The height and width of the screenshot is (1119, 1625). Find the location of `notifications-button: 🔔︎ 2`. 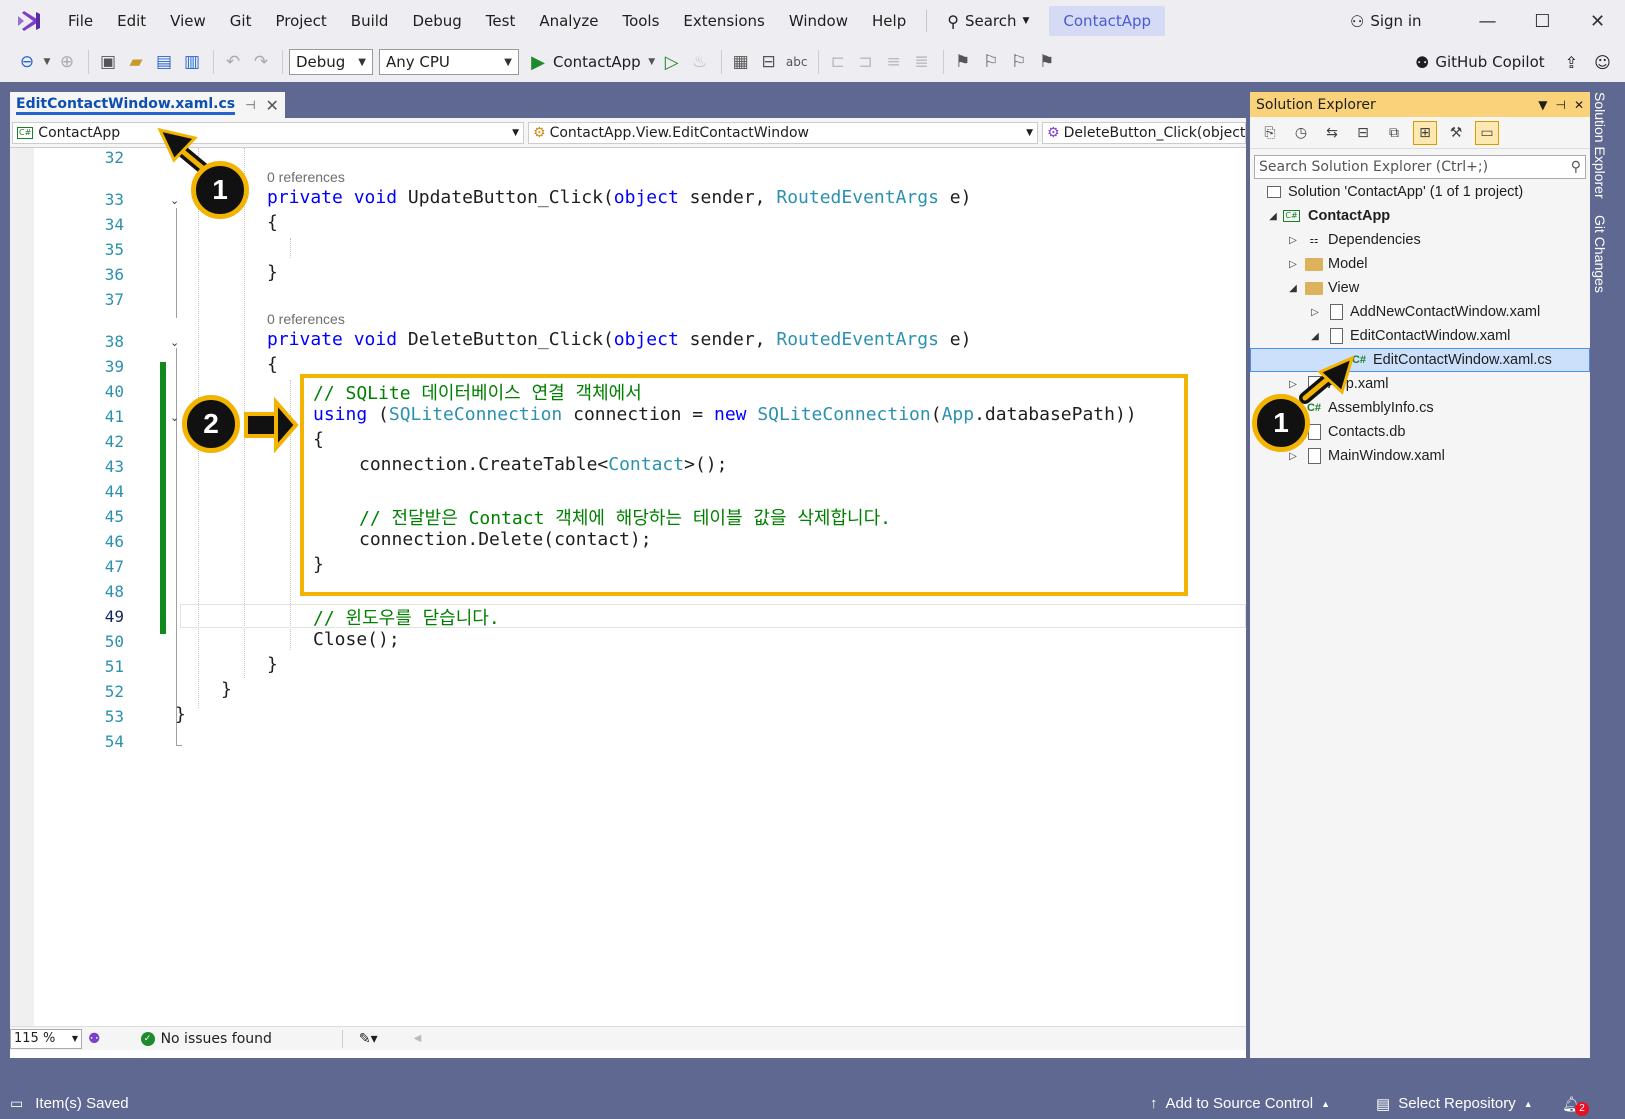

notifications-button: 🔔︎ 2 is located at coordinates (1576, 1104).